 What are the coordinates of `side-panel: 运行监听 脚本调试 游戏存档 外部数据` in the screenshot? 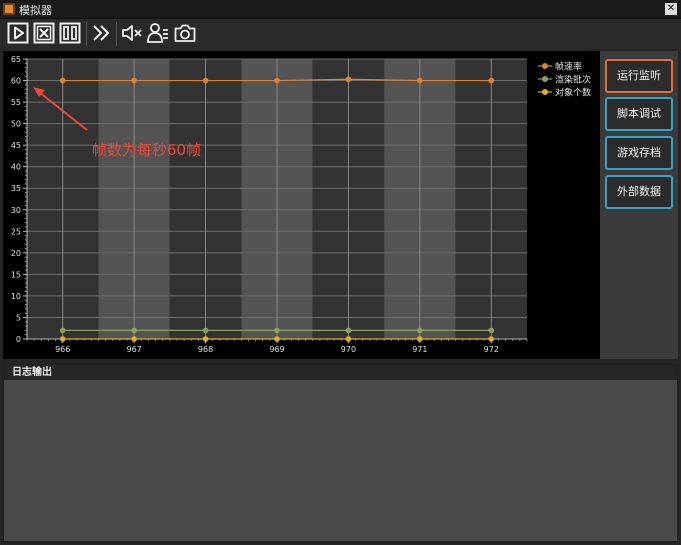 It's located at (639, 205).